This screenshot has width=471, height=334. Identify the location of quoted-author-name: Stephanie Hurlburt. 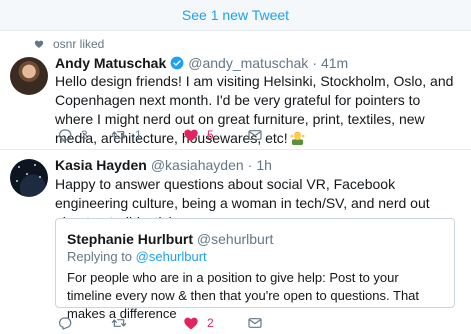
(130, 239).